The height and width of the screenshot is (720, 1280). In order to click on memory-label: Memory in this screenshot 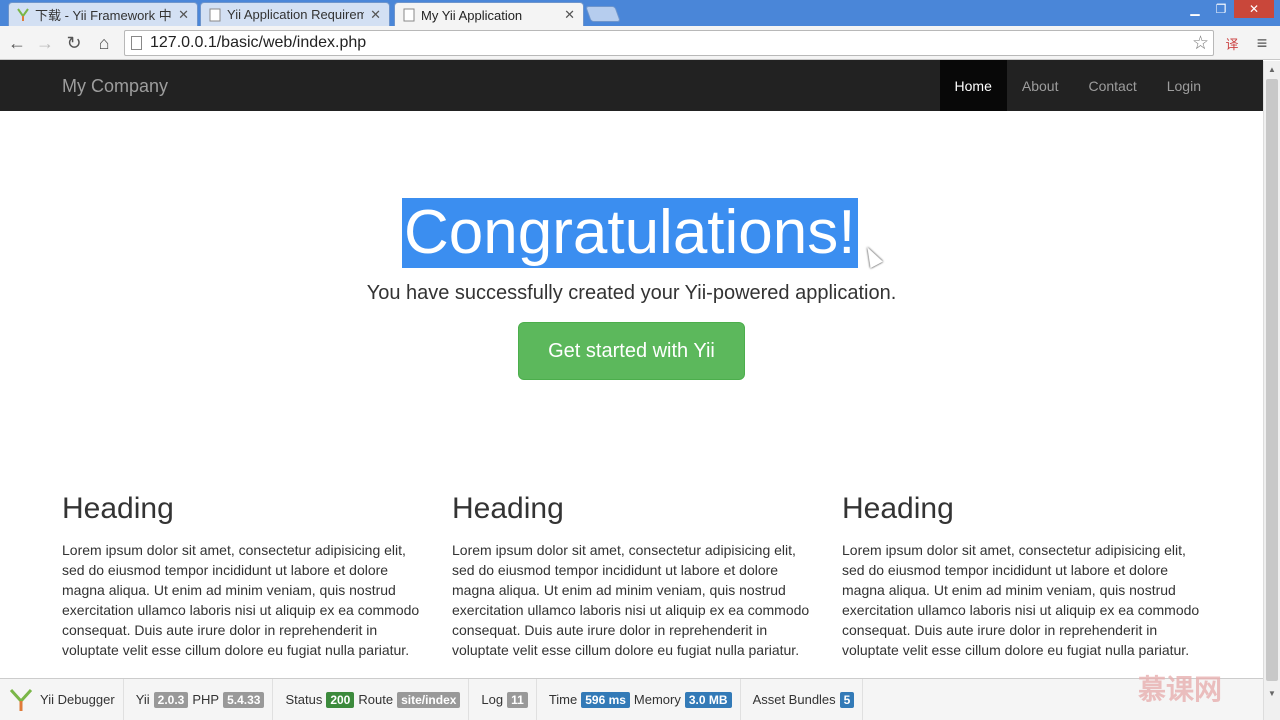, I will do `click(657, 699)`.